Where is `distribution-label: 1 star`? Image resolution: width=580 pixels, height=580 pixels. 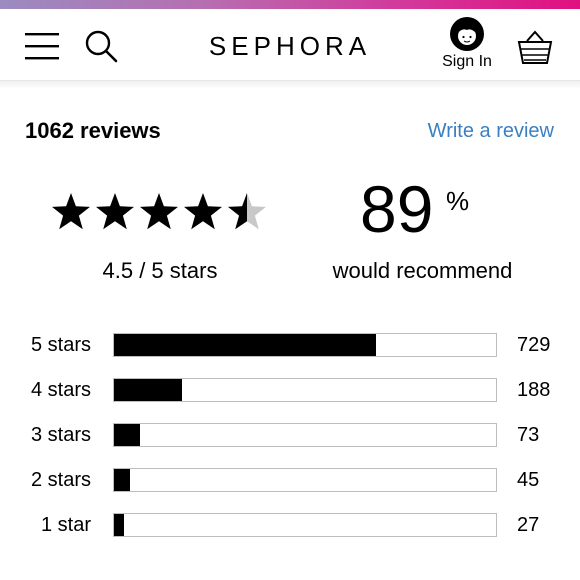
distribution-label: 1 star is located at coordinates (65, 525).